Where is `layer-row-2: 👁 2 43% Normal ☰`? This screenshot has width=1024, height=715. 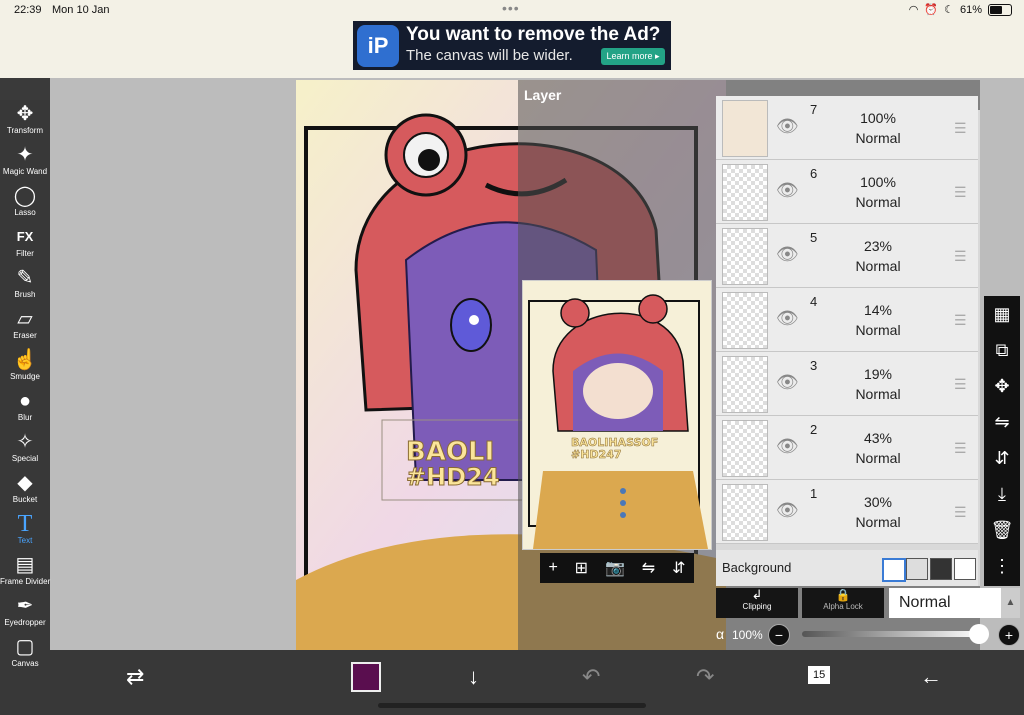
layer-row-2: 👁 2 43% Normal ☰ is located at coordinates (847, 448).